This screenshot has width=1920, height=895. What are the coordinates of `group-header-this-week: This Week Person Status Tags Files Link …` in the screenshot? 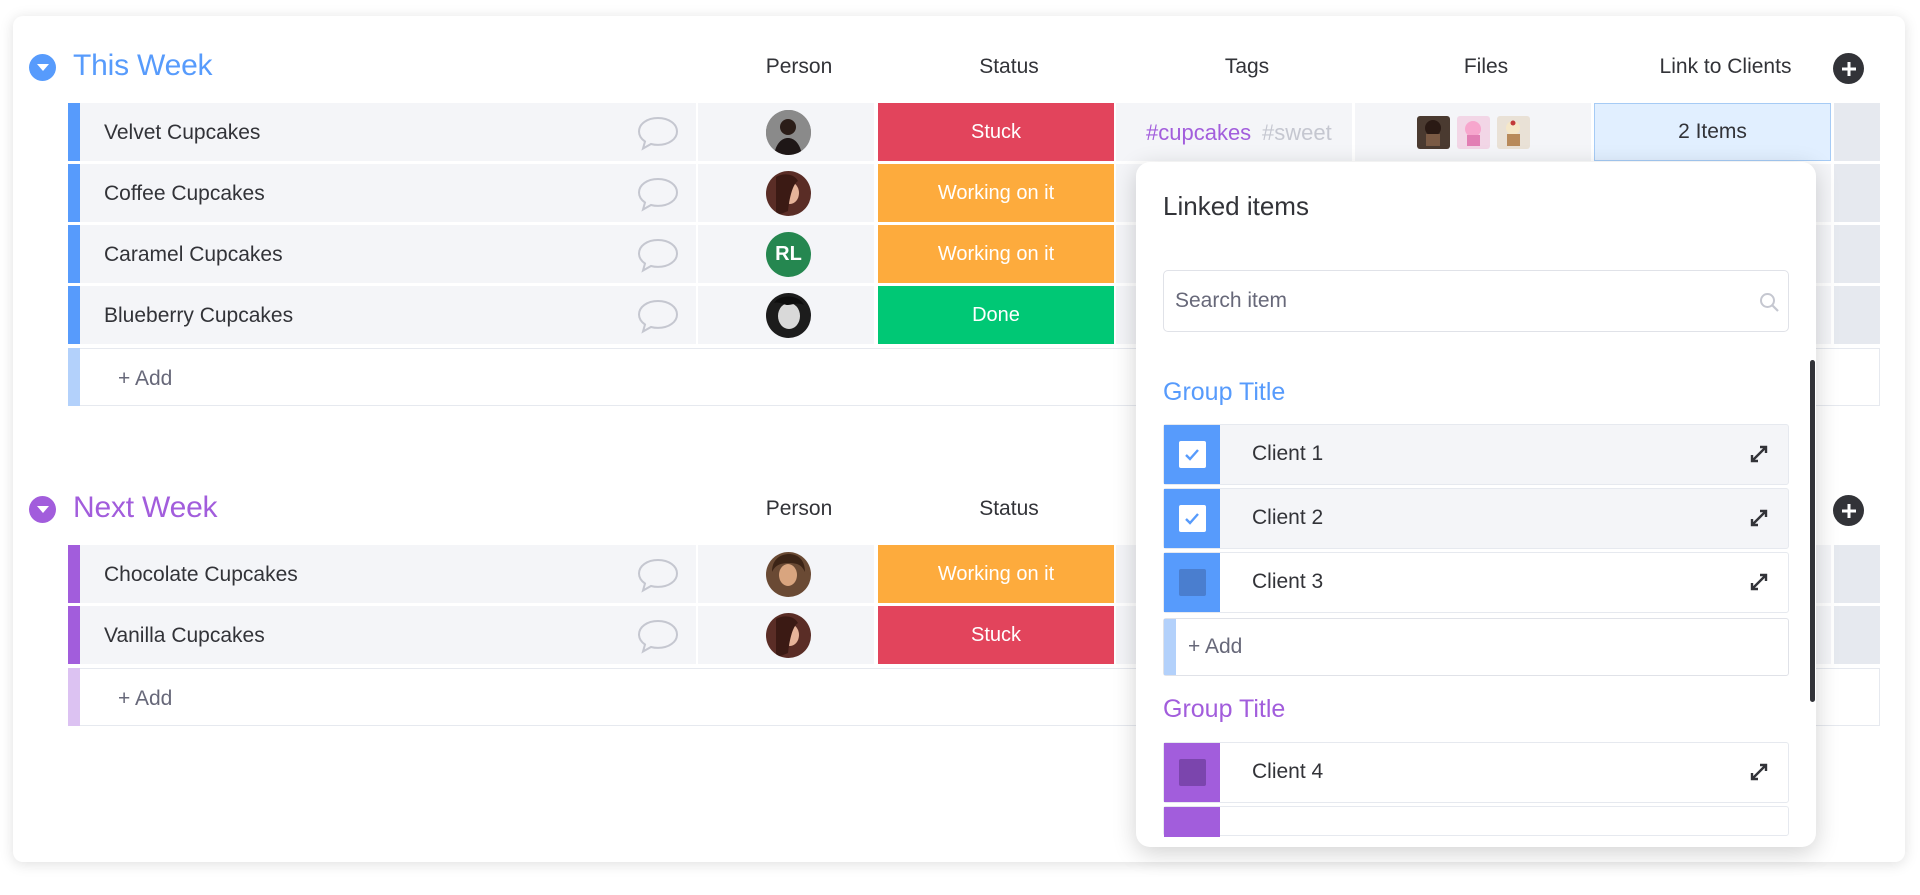 It's located at (959, 71).